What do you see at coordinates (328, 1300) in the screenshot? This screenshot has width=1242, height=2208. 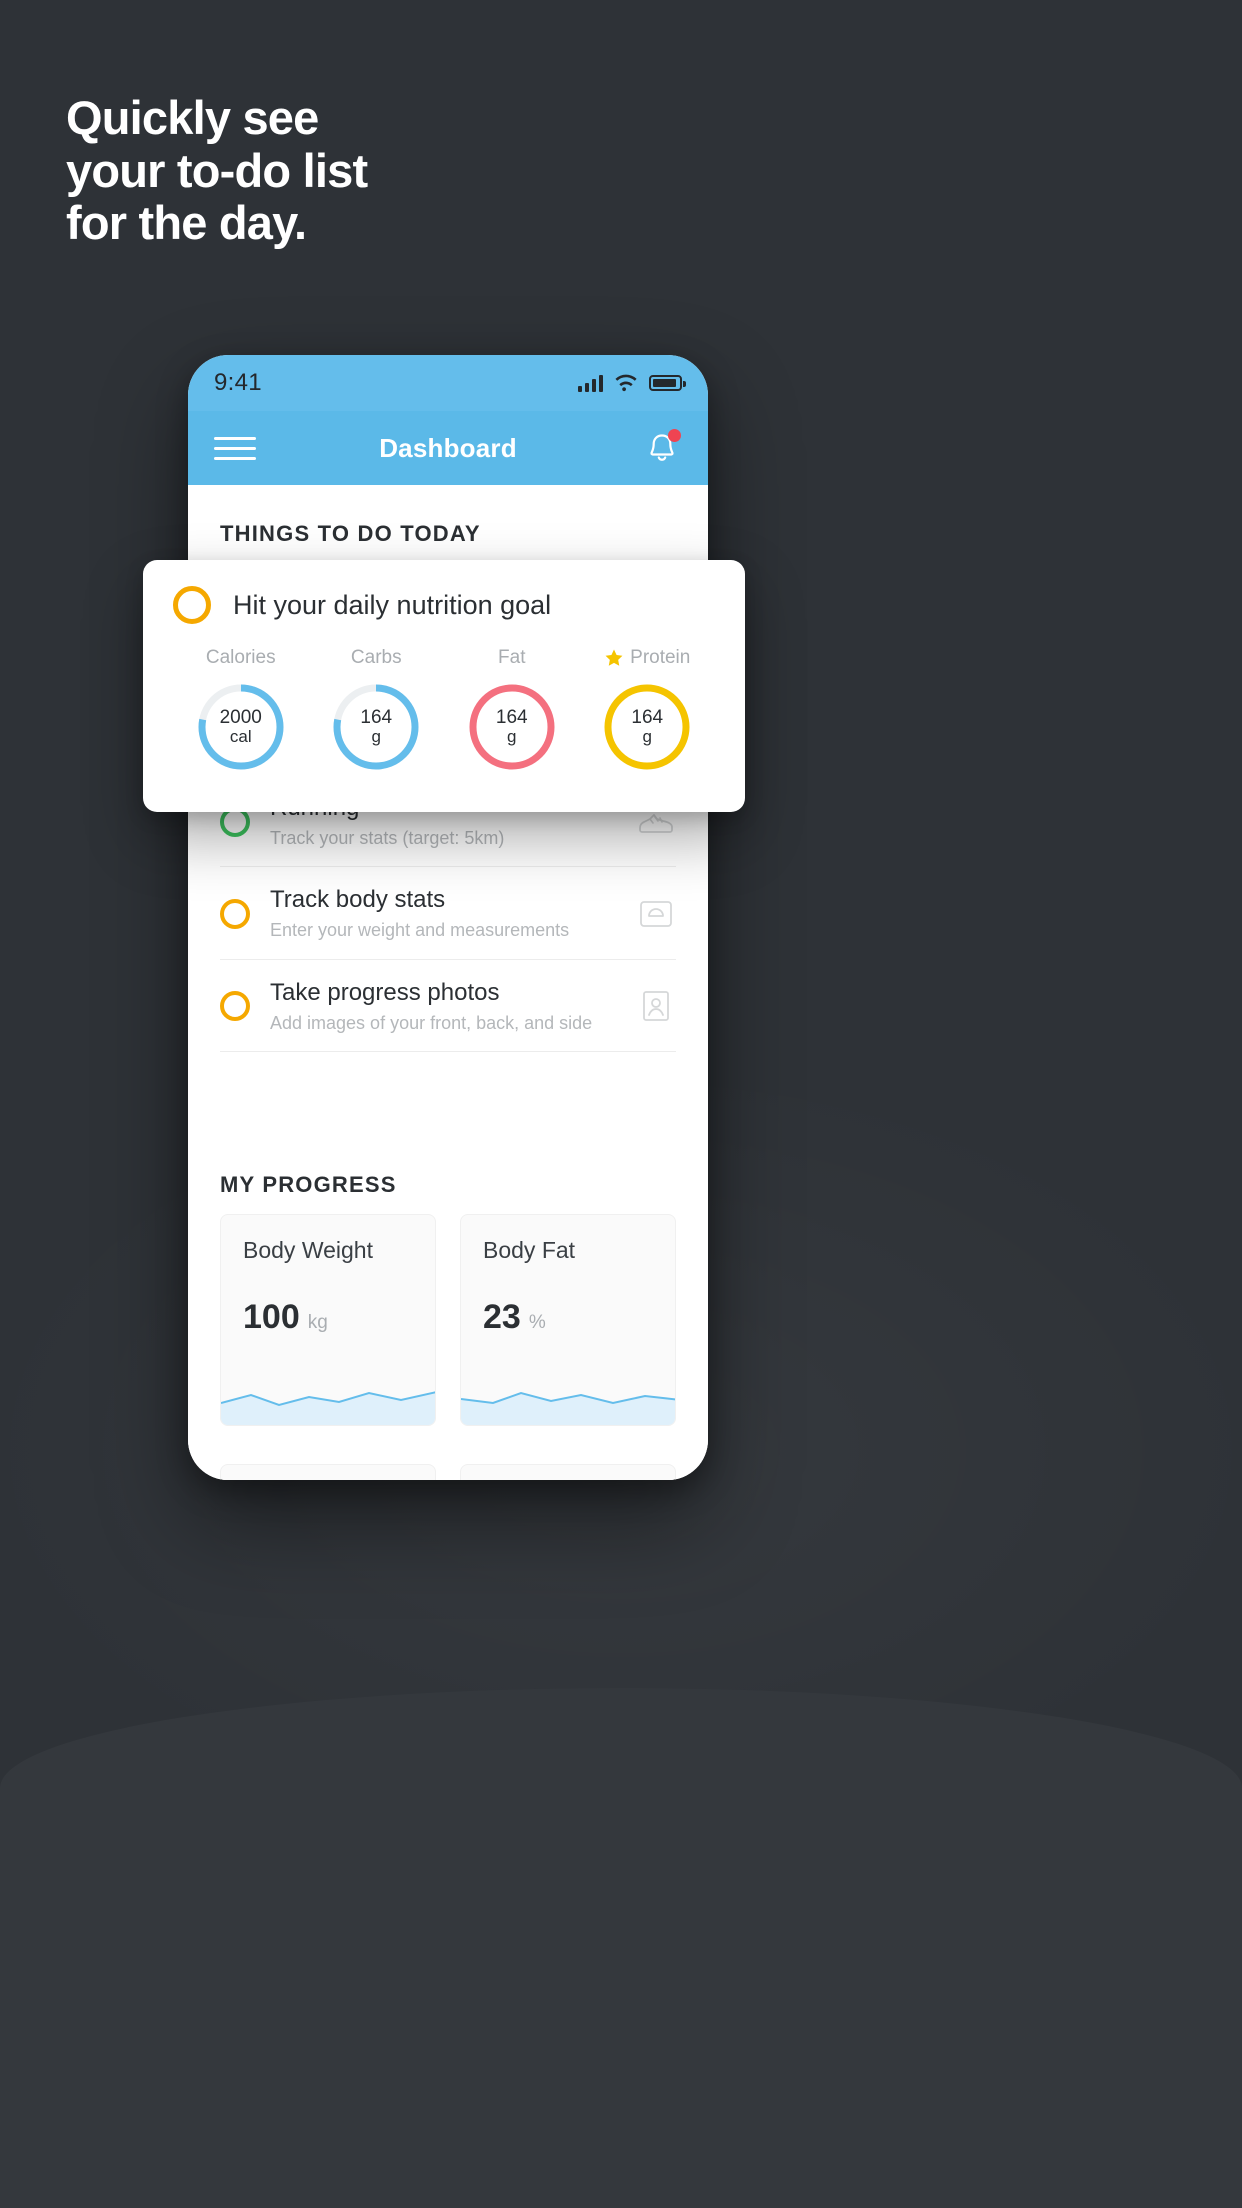 I see `progress-card-value-row: 100 kg` at bounding box center [328, 1300].